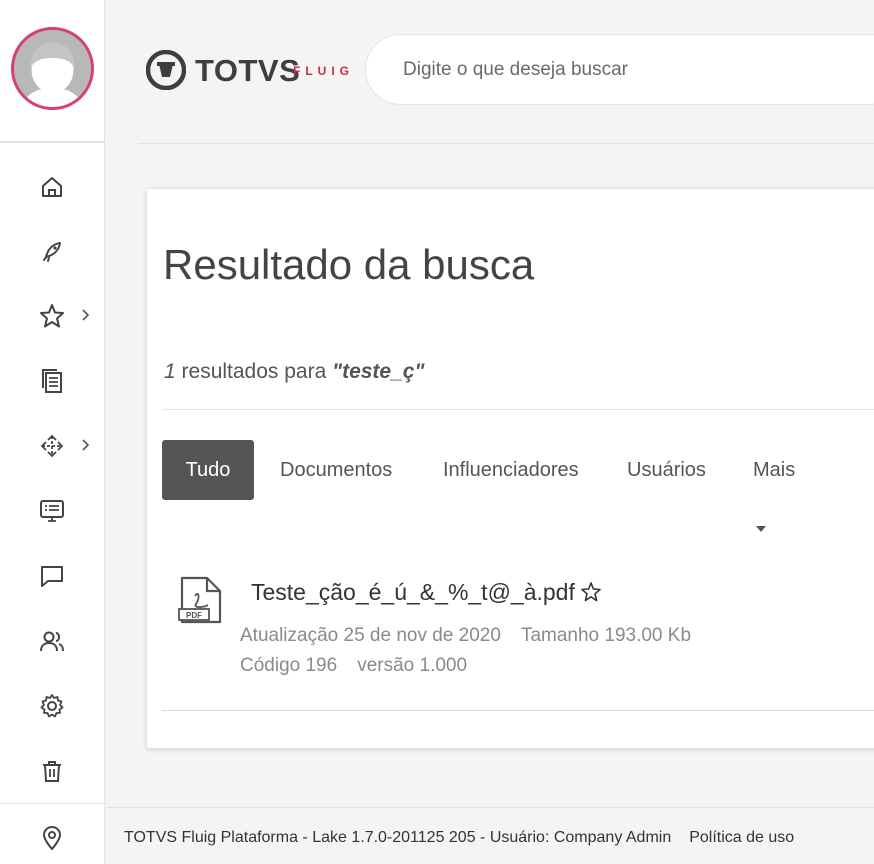 Image resolution: width=874 pixels, height=864 pixels. Describe the element at coordinates (761, 529) in the screenshot. I see `caret-down-icon` at that location.